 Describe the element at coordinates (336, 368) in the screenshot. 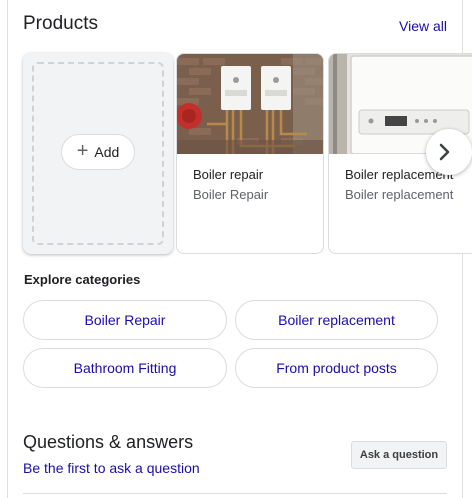

I see `category-chip-product-posts: From product posts` at that location.